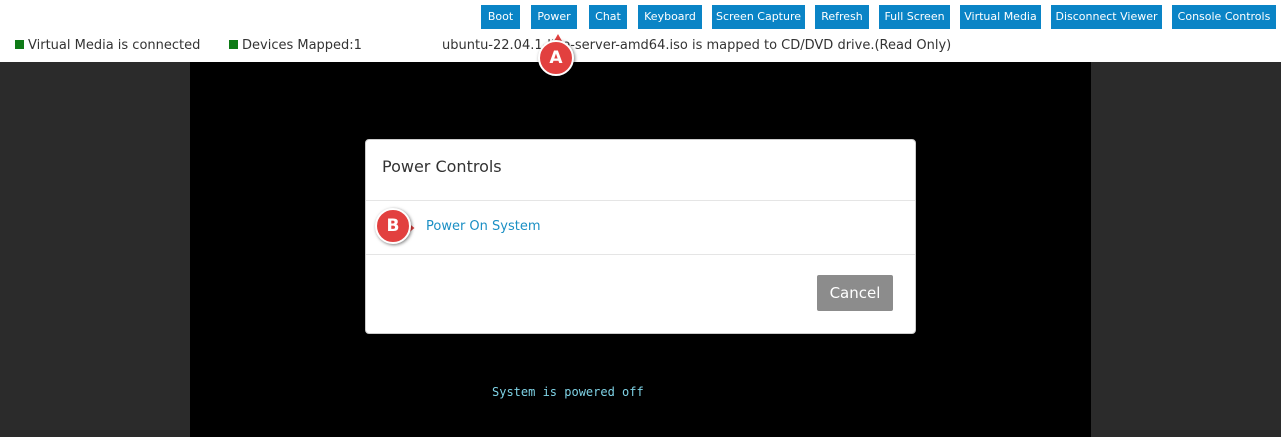 This screenshot has height=437, width=1281. Describe the element at coordinates (556, 58) in the screenshot. I see `callout-a-badge: A` at that location.